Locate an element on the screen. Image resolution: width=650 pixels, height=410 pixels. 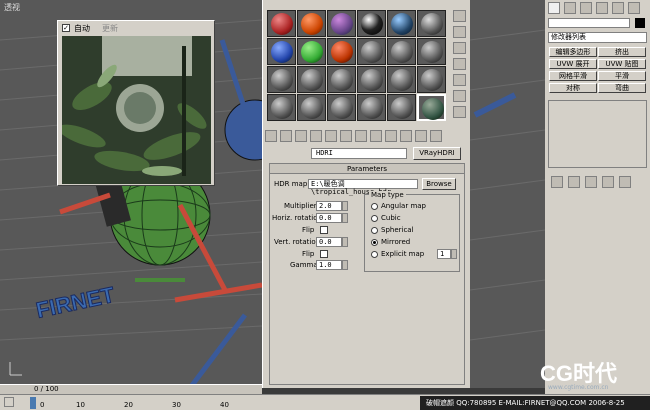
modifier-list-dropdown: 修改器列表 is located at coordinates (597, 37).